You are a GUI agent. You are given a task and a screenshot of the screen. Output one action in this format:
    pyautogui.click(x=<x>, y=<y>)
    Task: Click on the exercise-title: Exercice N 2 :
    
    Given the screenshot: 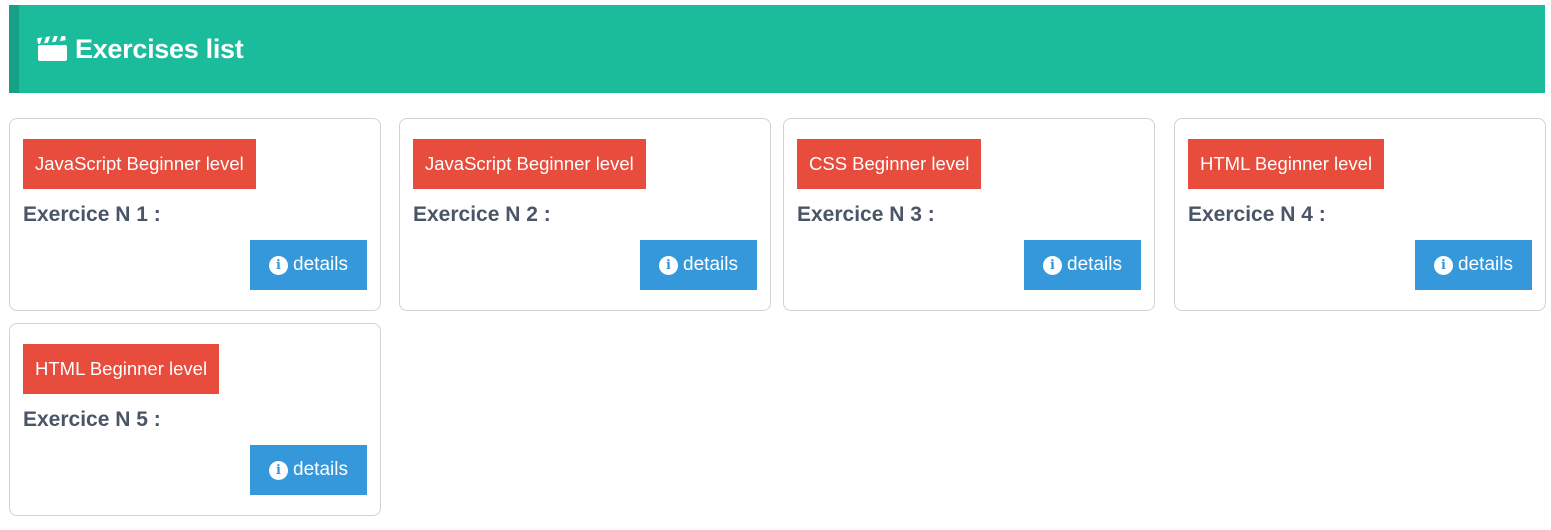 What is the action you would take?
    pyautogui.click(x=482, y=214)
    